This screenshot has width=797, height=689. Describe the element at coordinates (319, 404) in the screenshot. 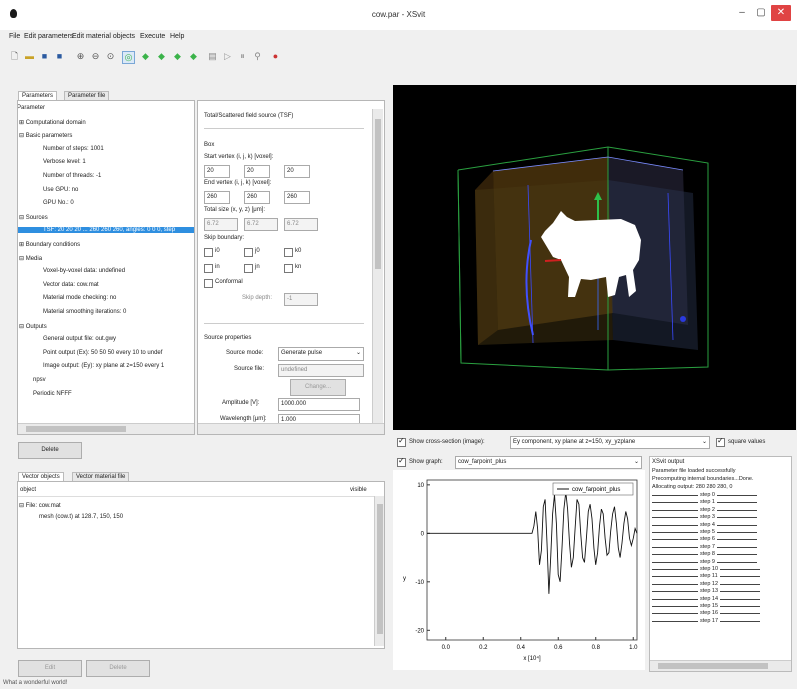

I see `amplitude-field: 1000.000` at that location.